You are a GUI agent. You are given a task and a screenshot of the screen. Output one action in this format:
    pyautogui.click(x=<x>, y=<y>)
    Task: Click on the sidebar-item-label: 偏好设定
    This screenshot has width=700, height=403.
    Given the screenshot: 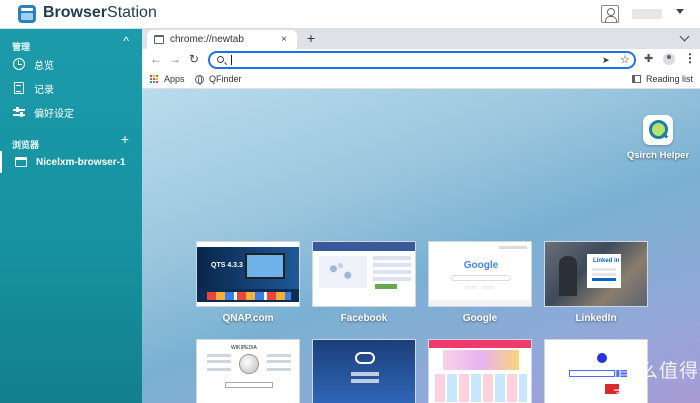 What is the action you would take?
    pyautogui.click(x=54, y=114)
    